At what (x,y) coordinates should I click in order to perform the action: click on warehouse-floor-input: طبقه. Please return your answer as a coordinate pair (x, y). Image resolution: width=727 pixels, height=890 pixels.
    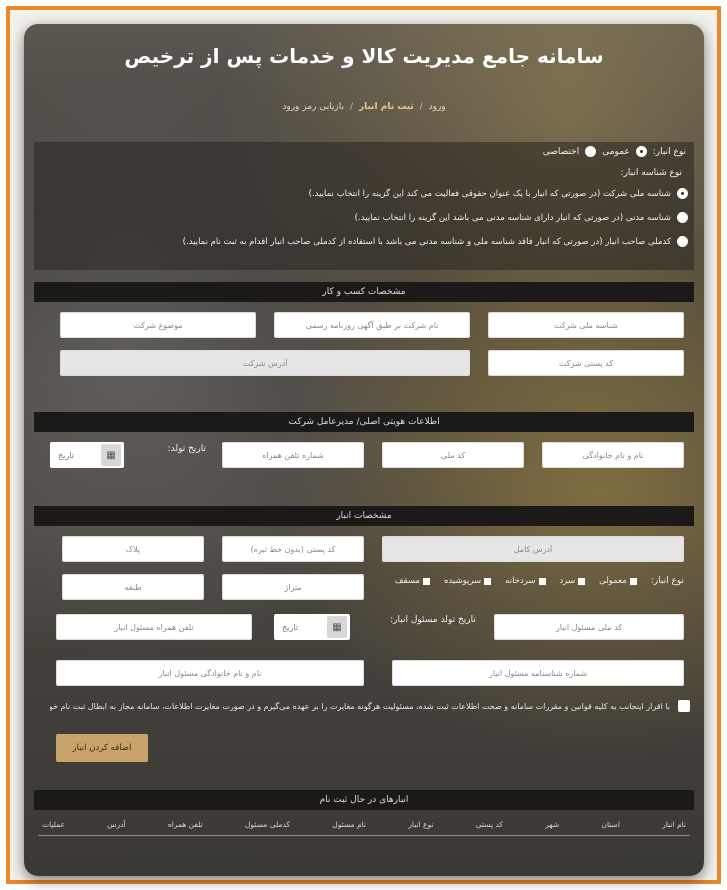
    Looking at the image, I should click on (133, 587).